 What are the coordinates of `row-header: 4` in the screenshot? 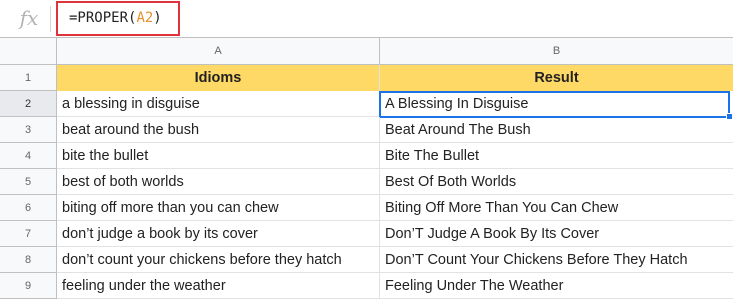 It's located at (28, 156).